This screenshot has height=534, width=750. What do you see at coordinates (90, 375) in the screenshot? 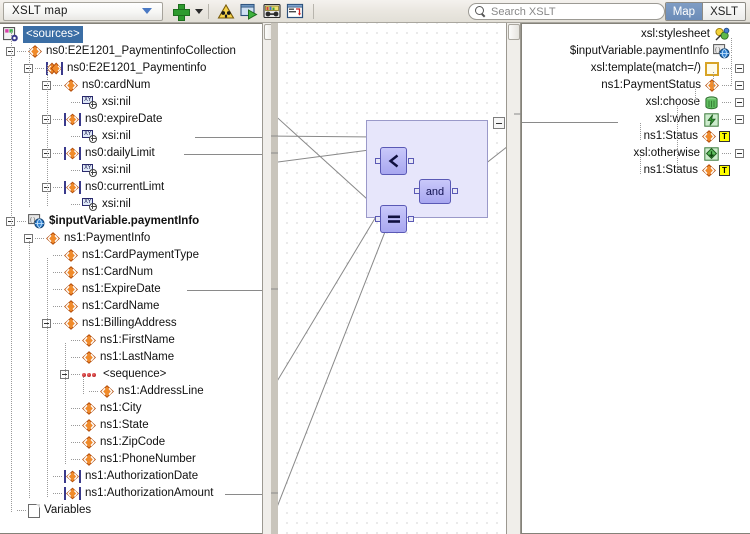
I see `sequence-icon` at bounding box center [90, 375].